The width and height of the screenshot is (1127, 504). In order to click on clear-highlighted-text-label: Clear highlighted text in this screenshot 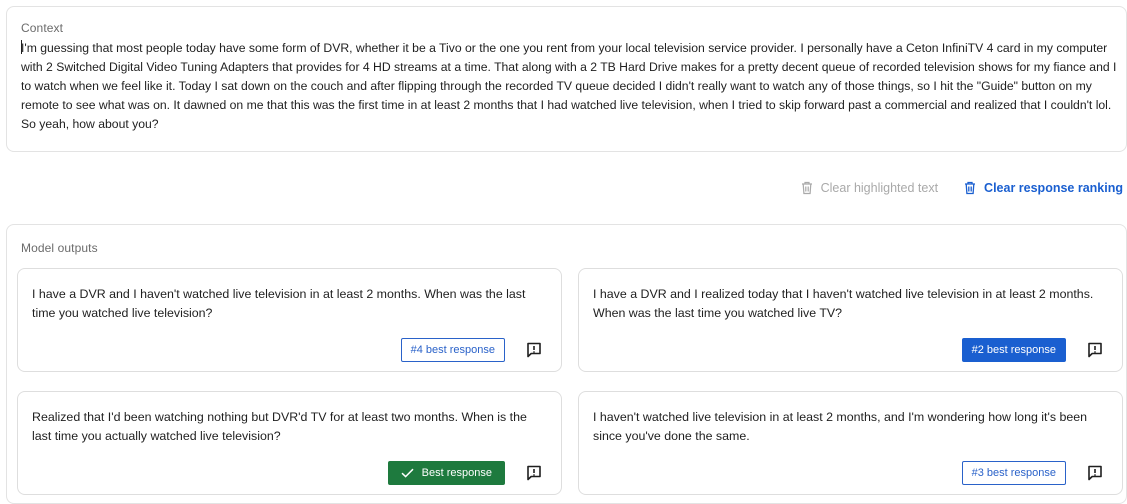, I will do `click(879, 188)`.